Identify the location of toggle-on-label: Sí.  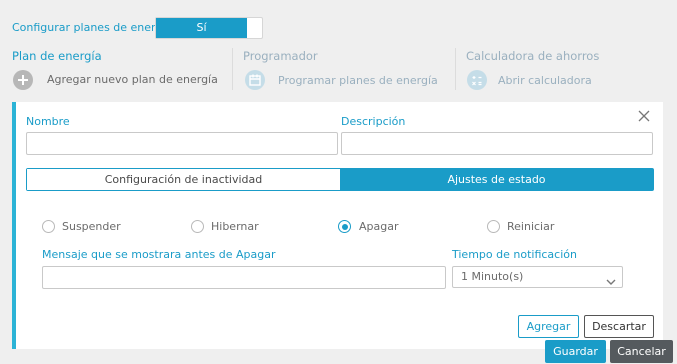
(201, 28).